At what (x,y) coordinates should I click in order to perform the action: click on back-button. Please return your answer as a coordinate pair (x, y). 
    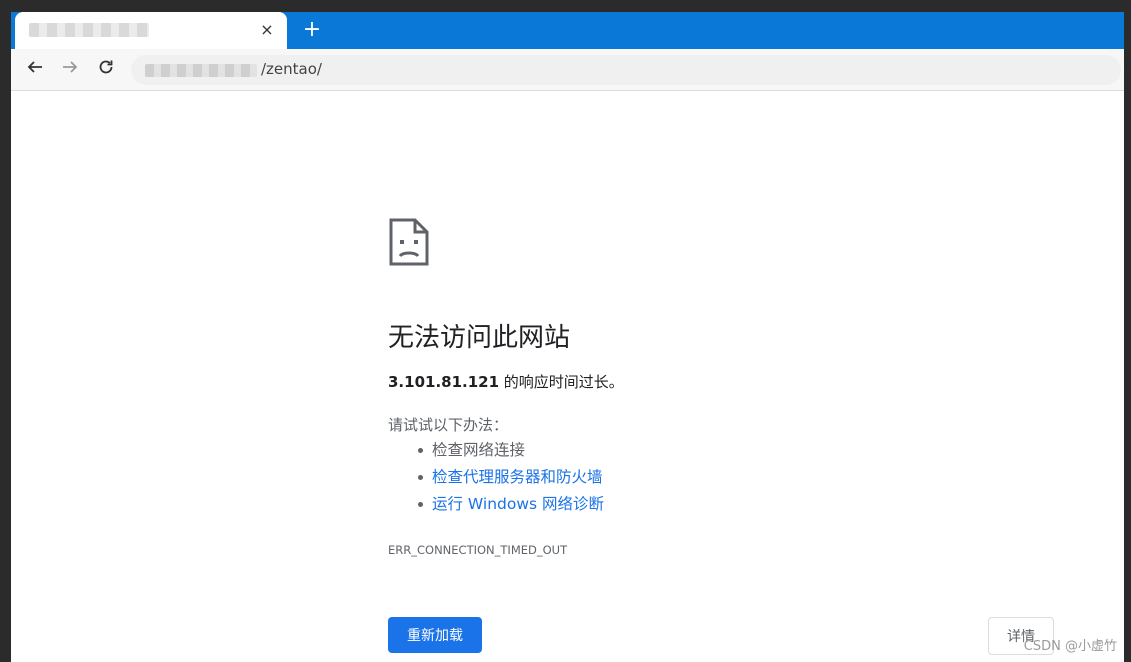
    Looking at the image, I should click on (35, 69).